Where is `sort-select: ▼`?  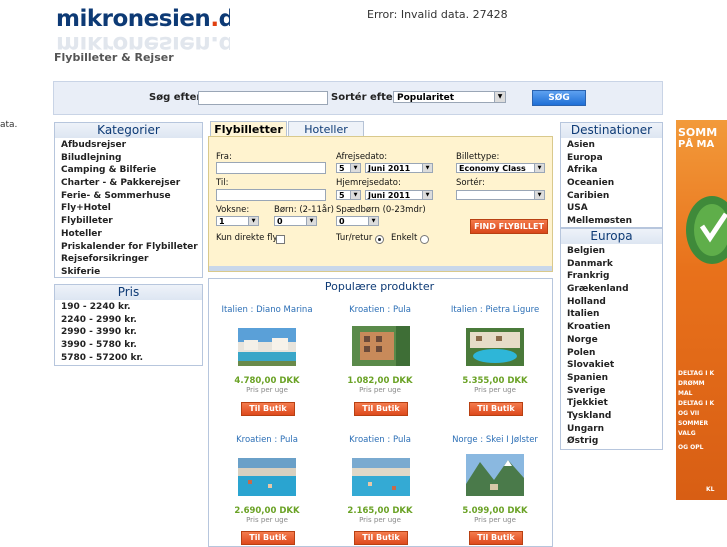 sort-select: ▼ is located at coordinates (500, 195).